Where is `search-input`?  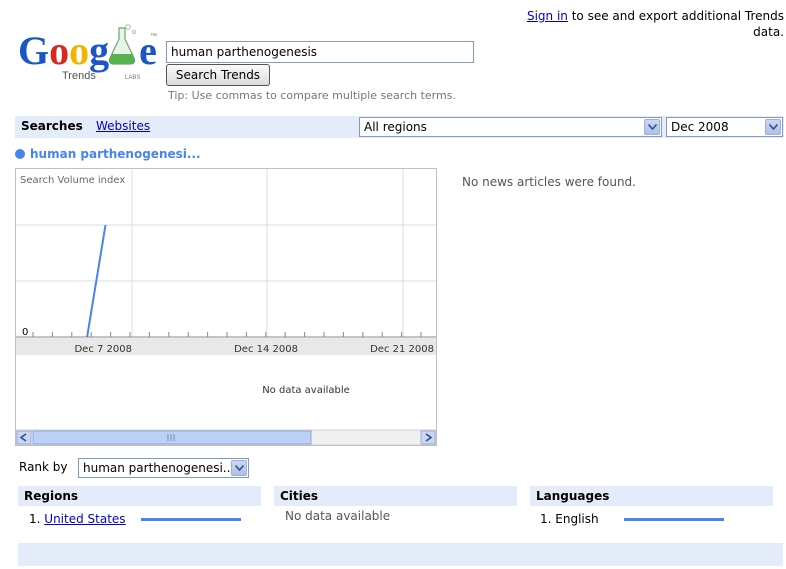
search-input is located at coordinates (320, 52).